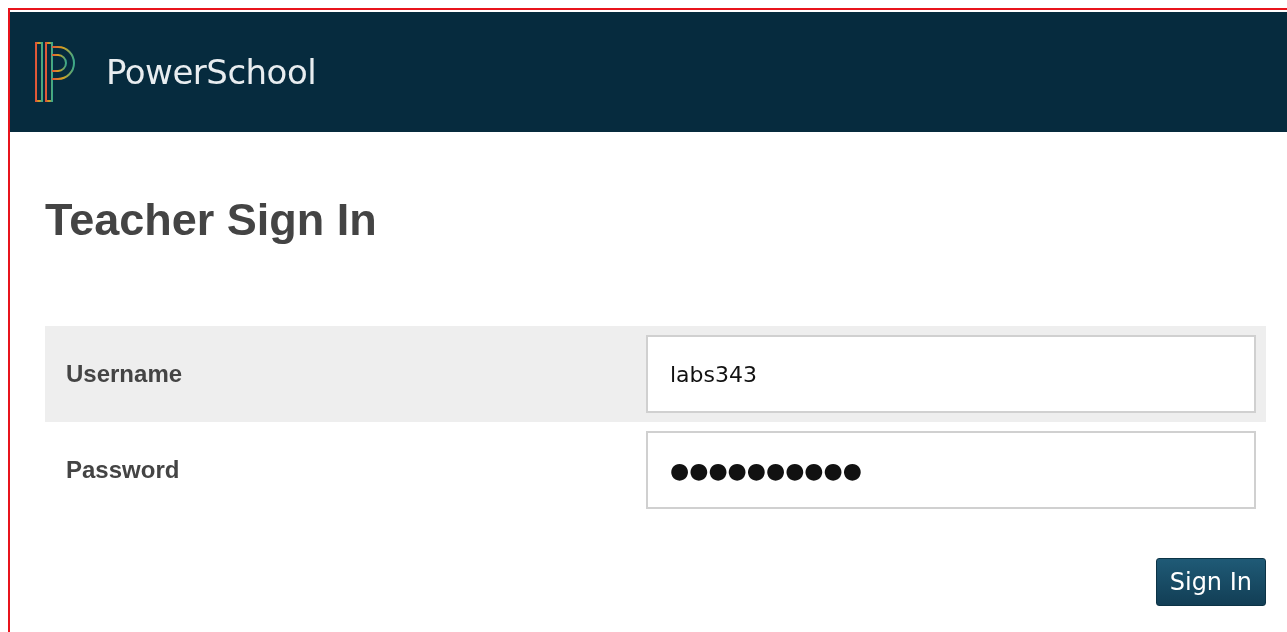 This screenshot has width=1287, height=632. I want to click on field-label: Username, so click(124, 374).